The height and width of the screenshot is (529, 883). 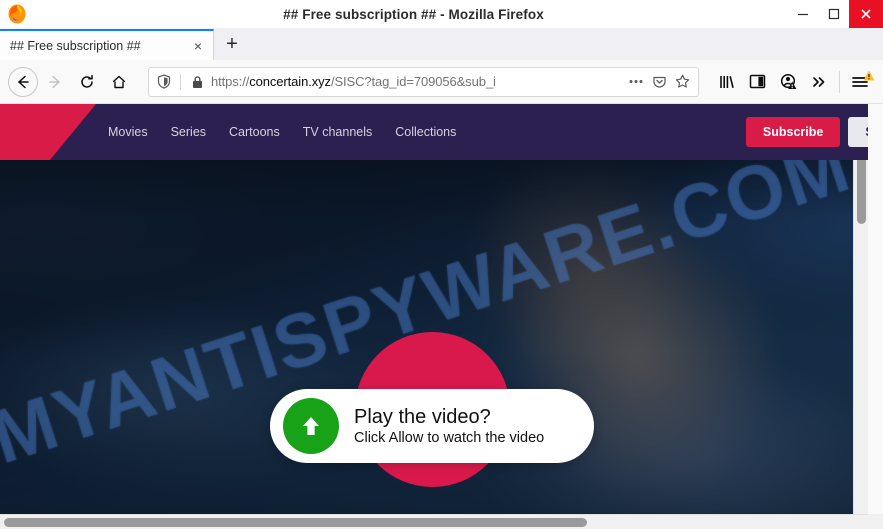 What do you see at coordinates (860, 309) in the screenshot?
I see `vertical-scrollbar` at bounding box center [860, 309].